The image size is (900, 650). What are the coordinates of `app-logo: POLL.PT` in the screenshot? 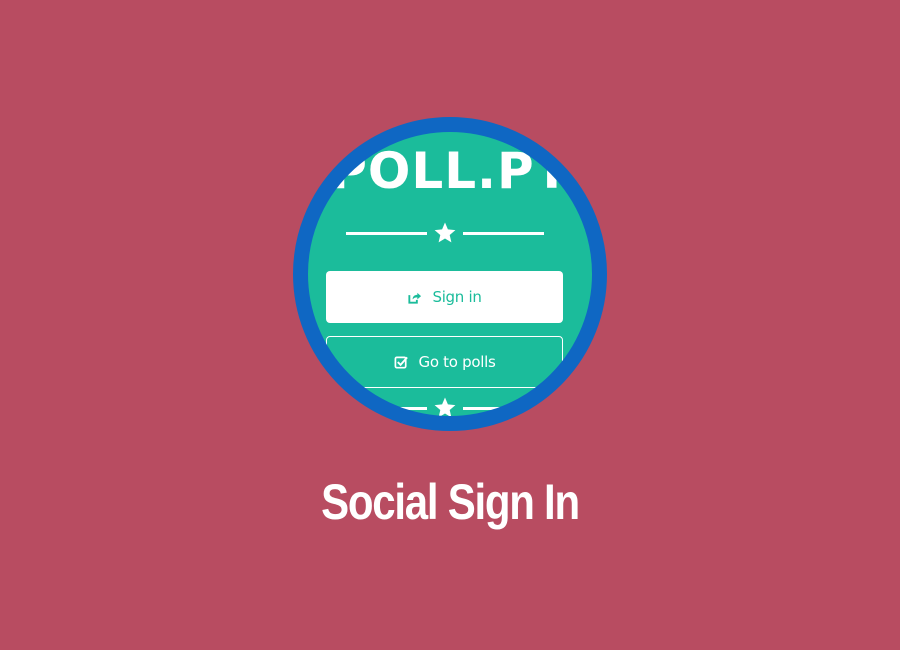 It's located at (450, 171).